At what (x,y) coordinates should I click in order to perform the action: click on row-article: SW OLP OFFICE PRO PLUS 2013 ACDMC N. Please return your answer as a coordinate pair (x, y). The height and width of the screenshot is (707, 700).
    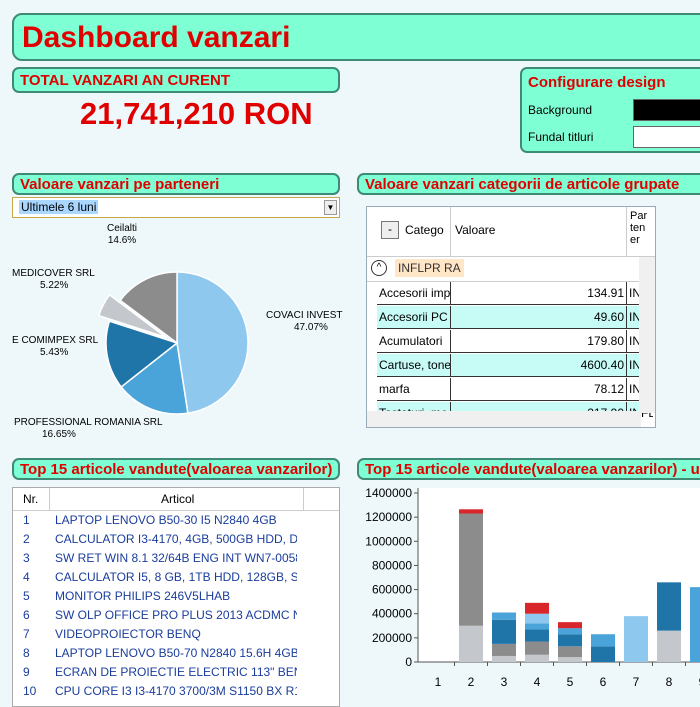
    Looking at the image, I should click on (176, 615).